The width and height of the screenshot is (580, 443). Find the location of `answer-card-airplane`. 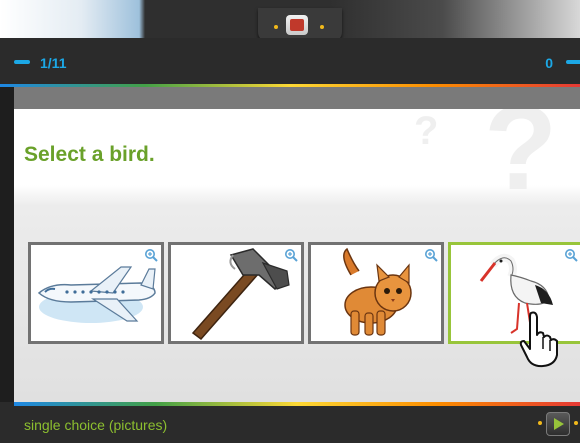

answer-card-airplane is located at coordinates (96, 293).